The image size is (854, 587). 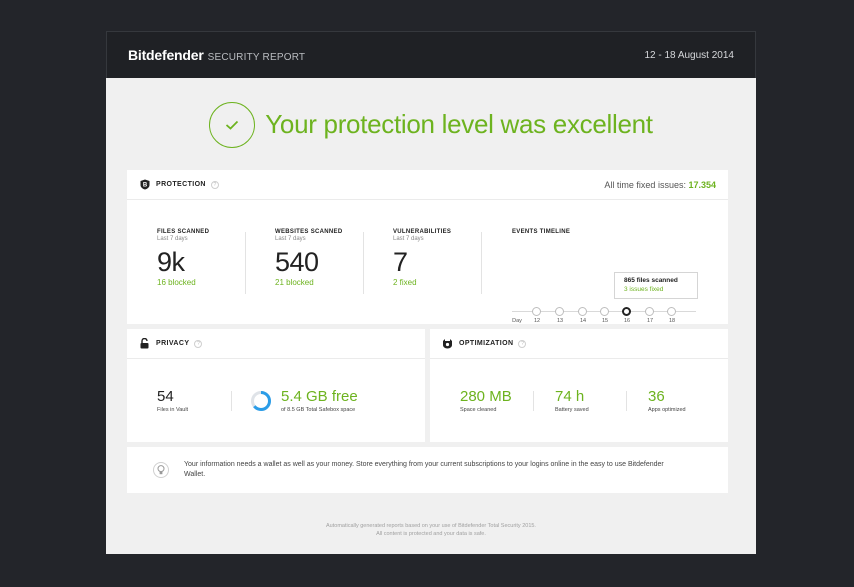 What do you see at coordinates (294, 282) in the screenshot?
I see `stat-note: 21 blocked` at bounding box center [294, 282].